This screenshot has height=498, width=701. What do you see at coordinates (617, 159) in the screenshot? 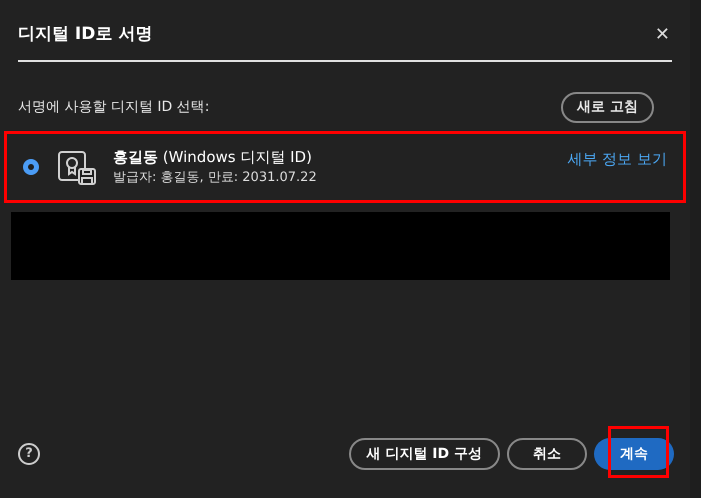
I see `details-link: 세부 정보 보기` at bounding box center [617, 159].